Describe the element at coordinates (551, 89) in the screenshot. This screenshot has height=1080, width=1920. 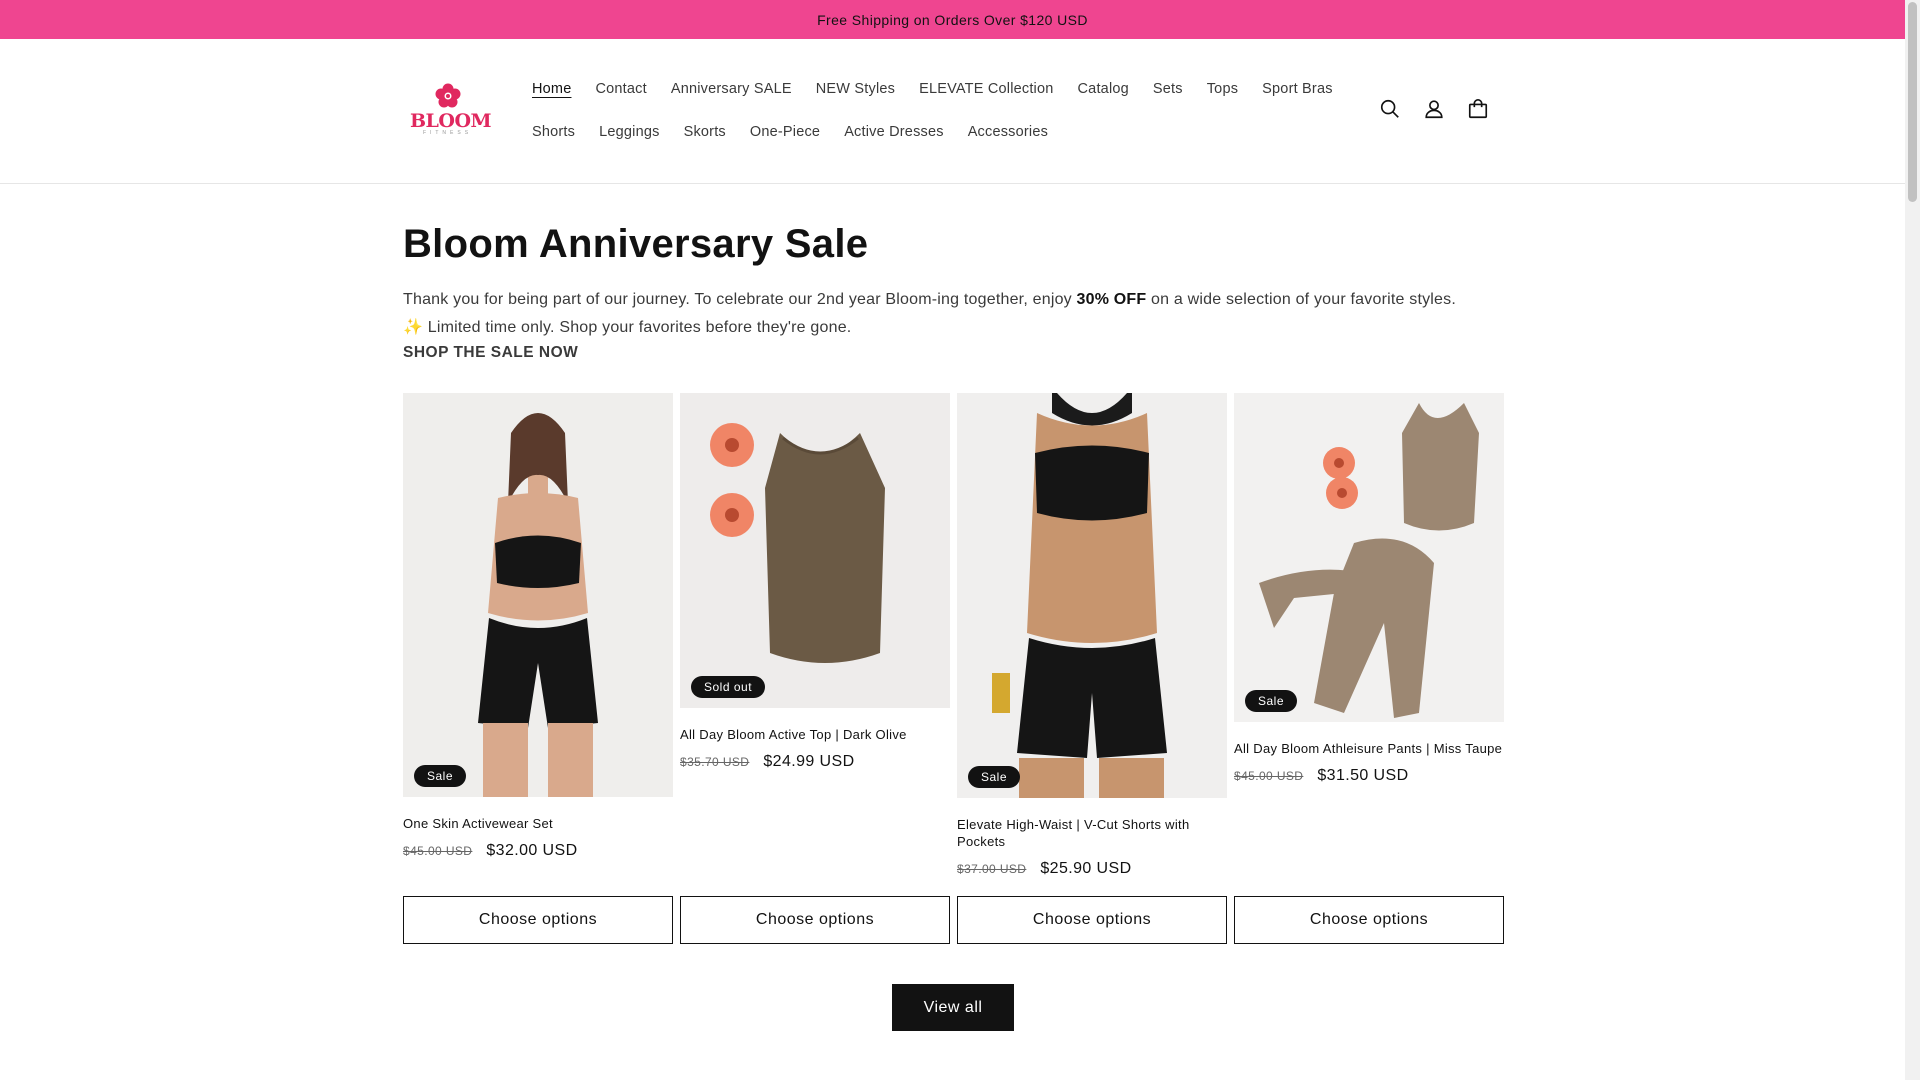
I see `nav-home: Home` at that location.